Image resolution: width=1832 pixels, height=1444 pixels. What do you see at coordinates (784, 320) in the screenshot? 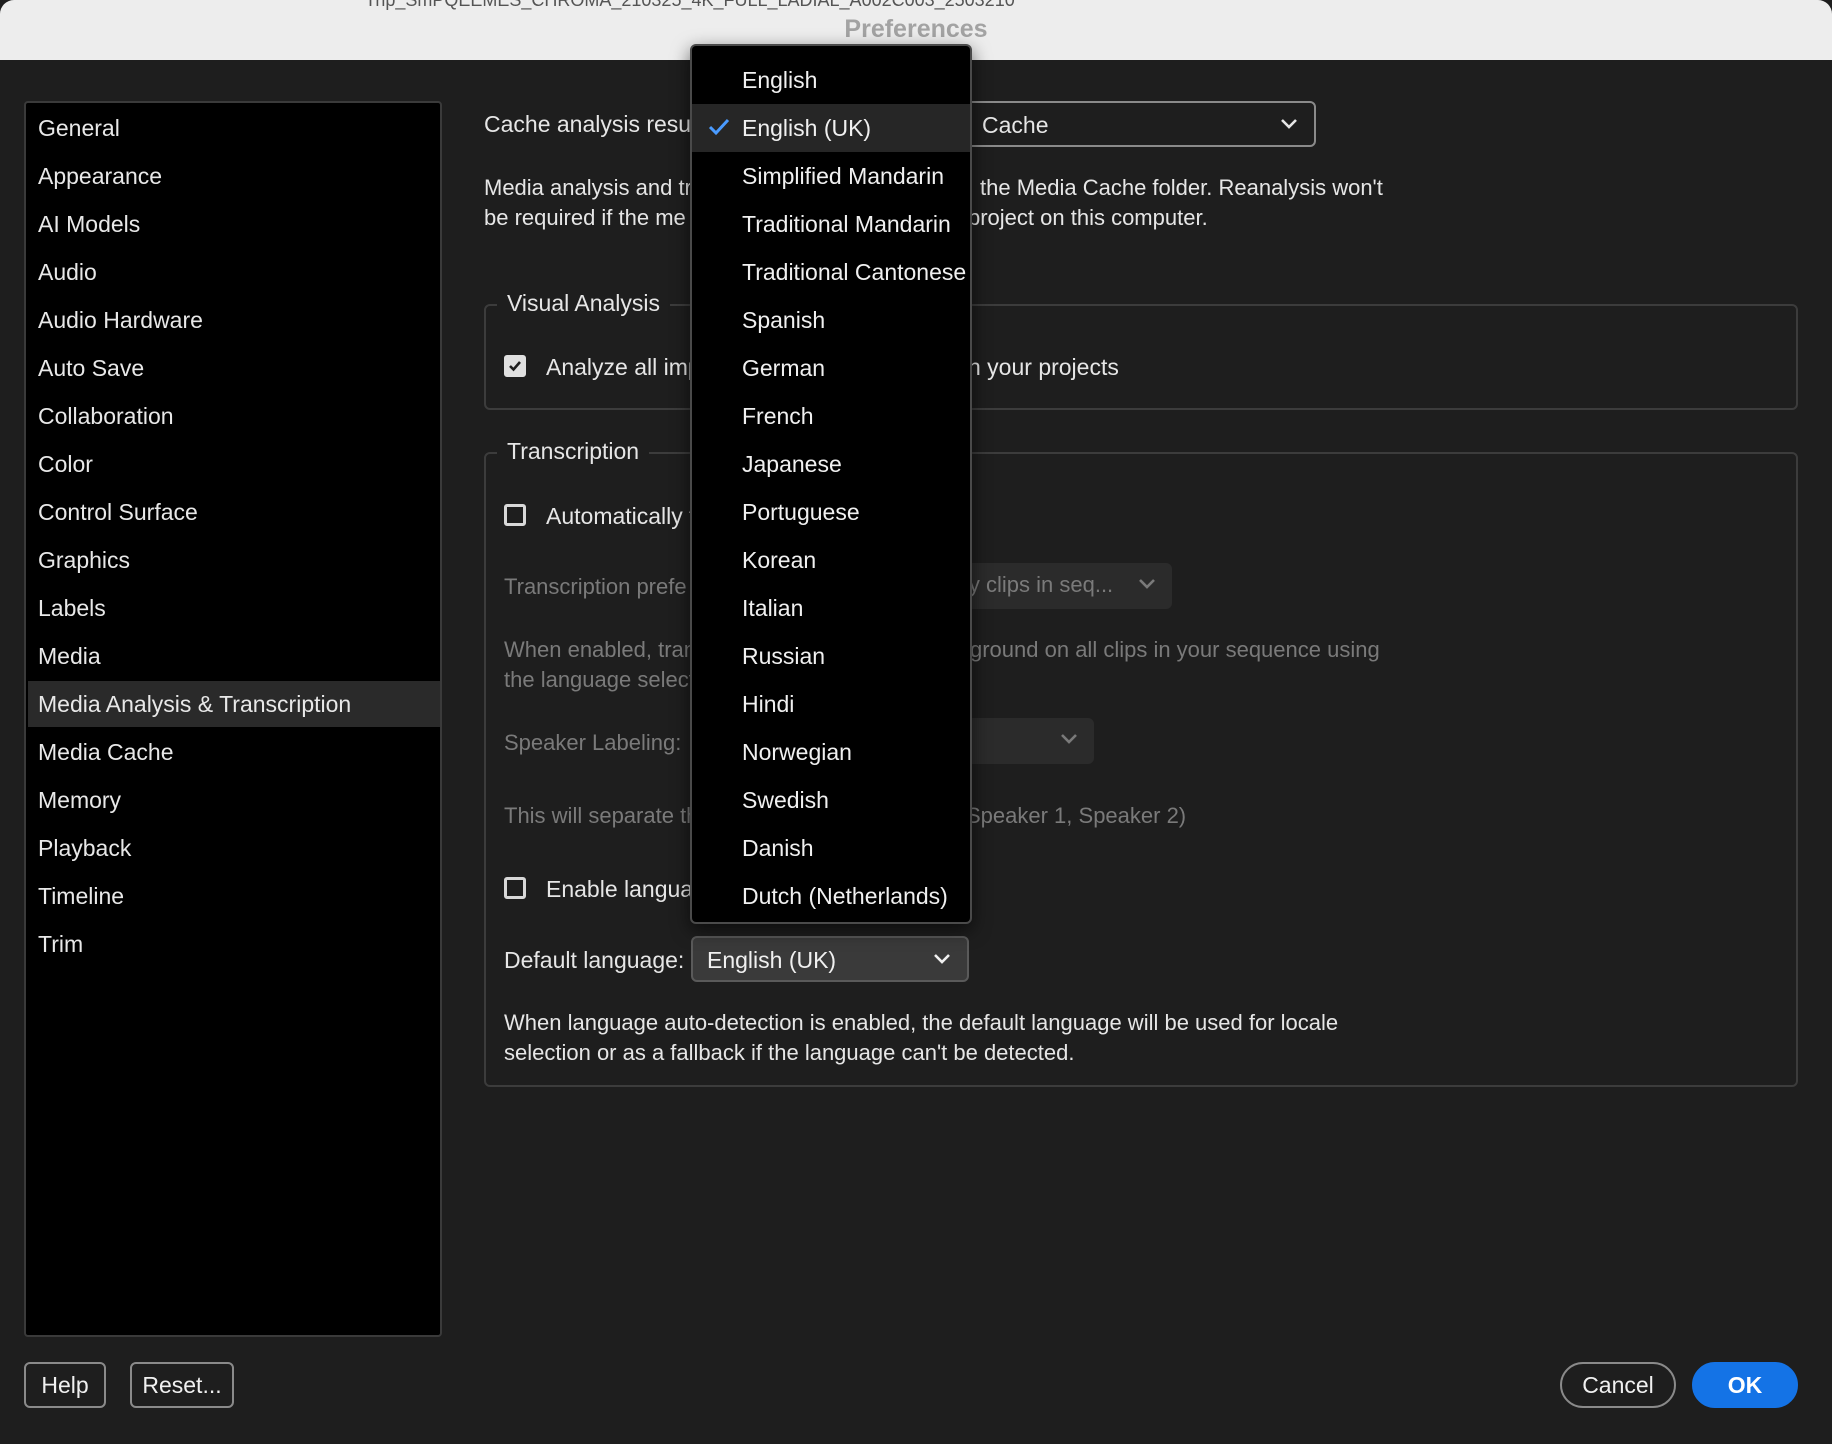
I see `language-option-label: Spanish` at bounding box center [784, 320].